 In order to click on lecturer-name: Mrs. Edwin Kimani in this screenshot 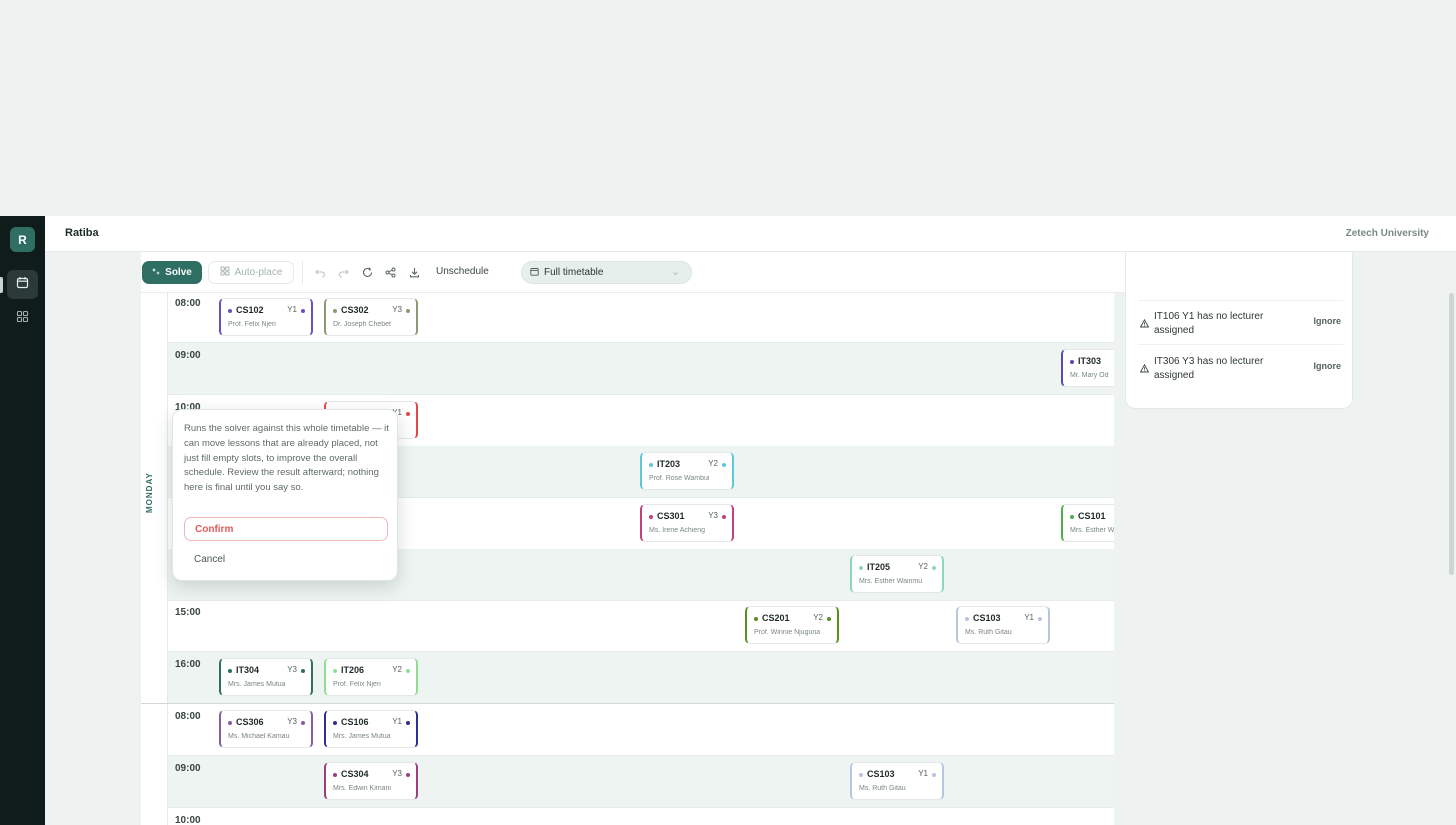, I will do `click(362, 788)`.